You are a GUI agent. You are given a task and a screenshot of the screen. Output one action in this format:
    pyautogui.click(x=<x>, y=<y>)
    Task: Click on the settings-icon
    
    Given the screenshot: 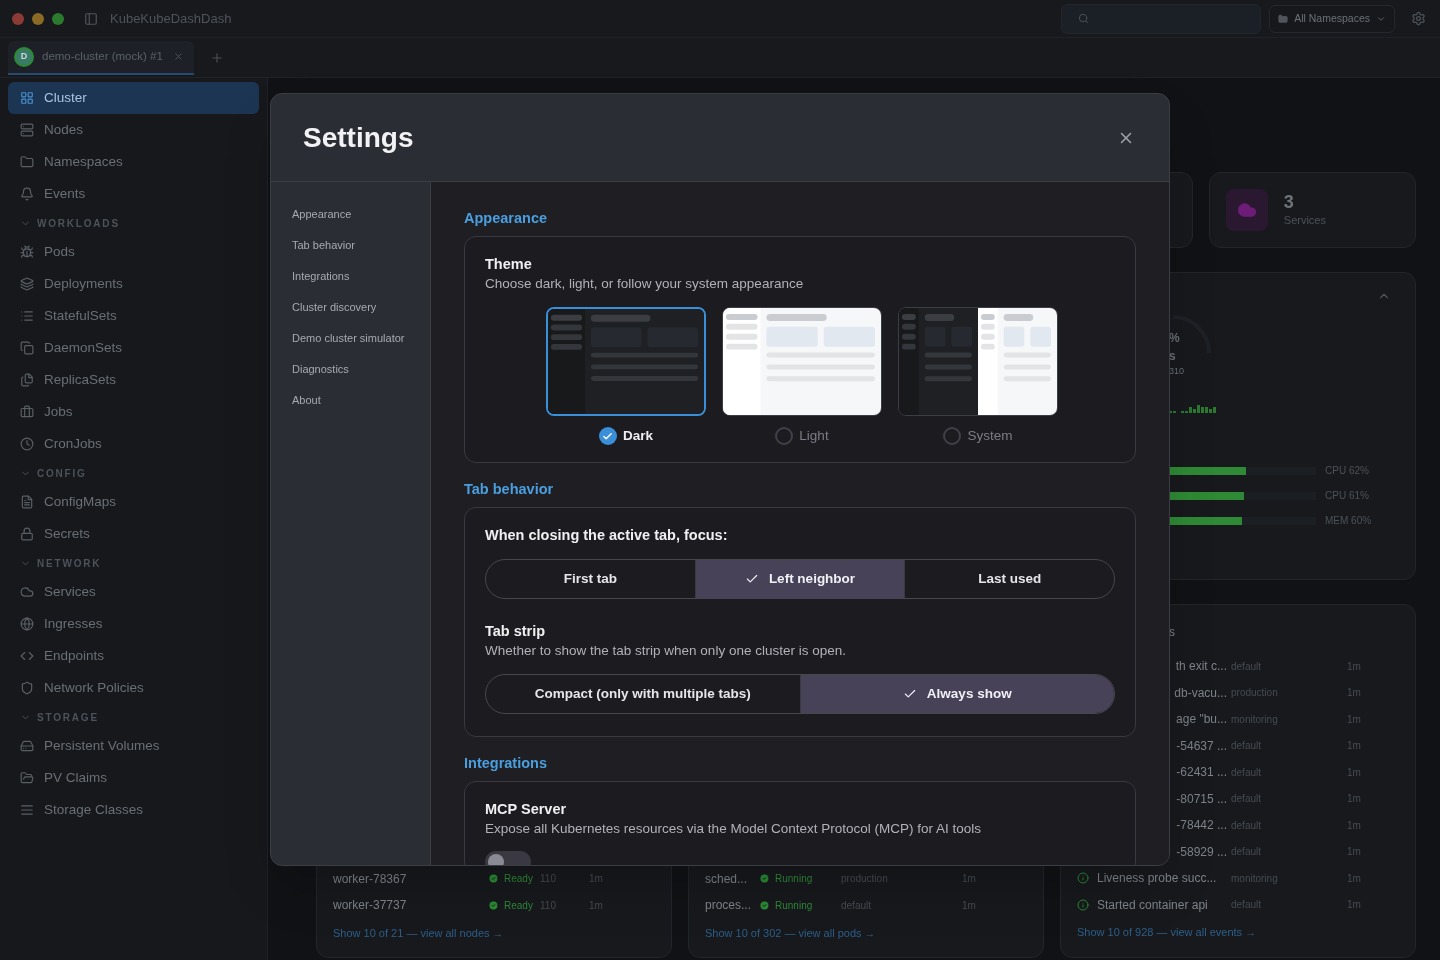 What is the action you would take?
    pyautogui.click(x=1418, y=18)
    